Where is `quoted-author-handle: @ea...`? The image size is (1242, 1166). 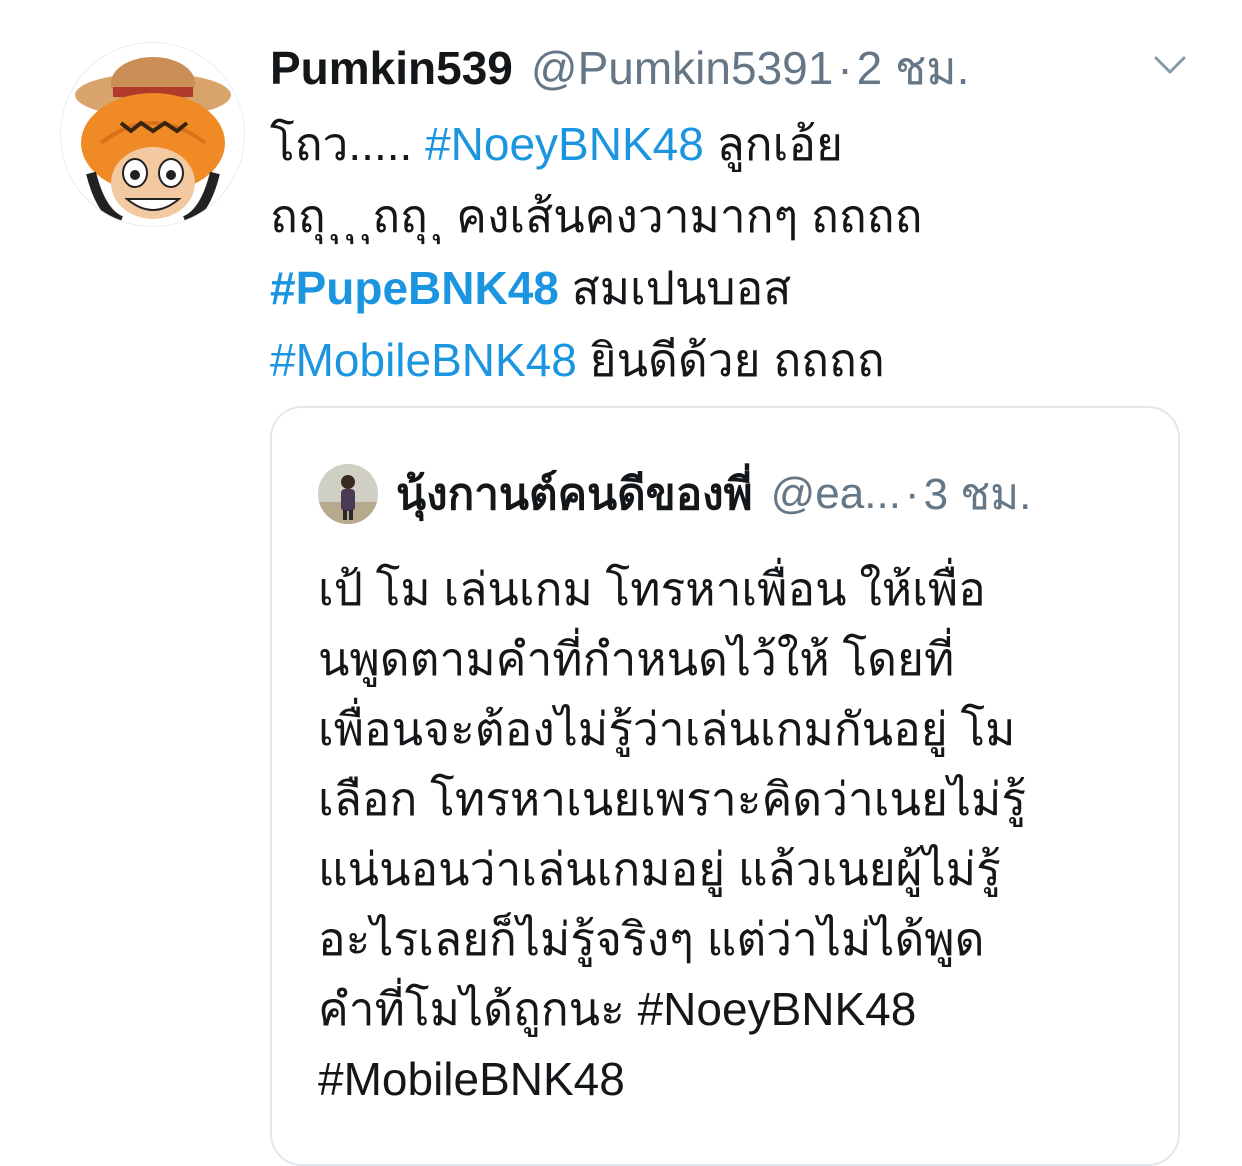 quoted-author-handle: @ea... is located at coordinates (836, 494).